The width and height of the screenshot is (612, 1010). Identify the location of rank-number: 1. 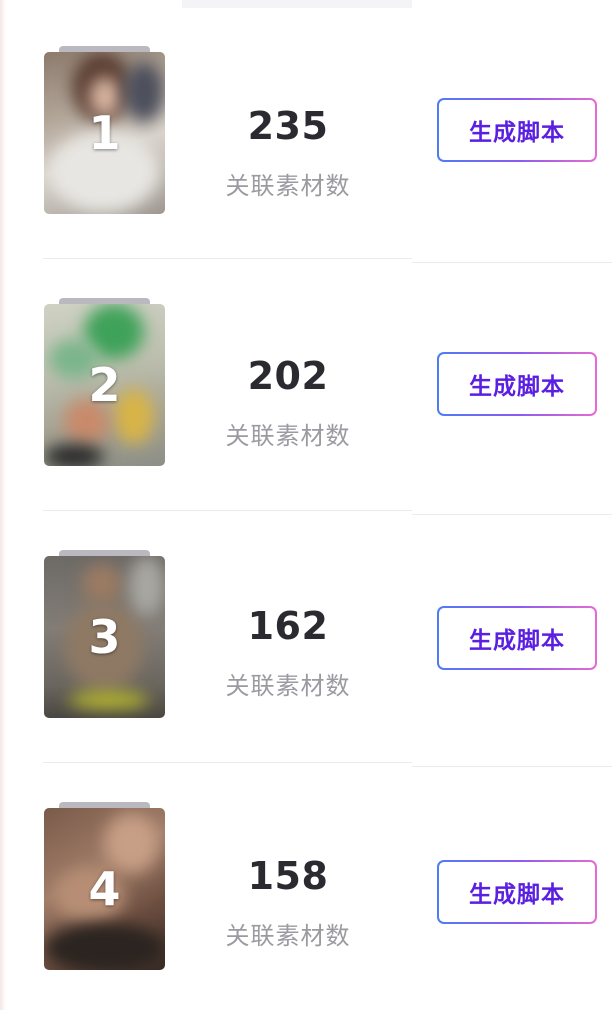
(104, 133).